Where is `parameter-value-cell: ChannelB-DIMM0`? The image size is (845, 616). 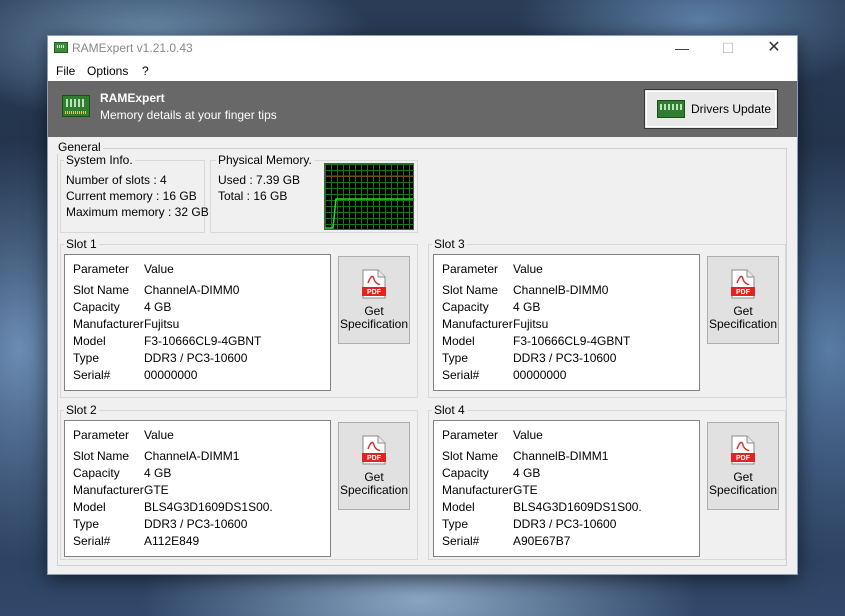
parameter-value-cell: ChannelB-DIMM0 is located at coordinates (561, 290).